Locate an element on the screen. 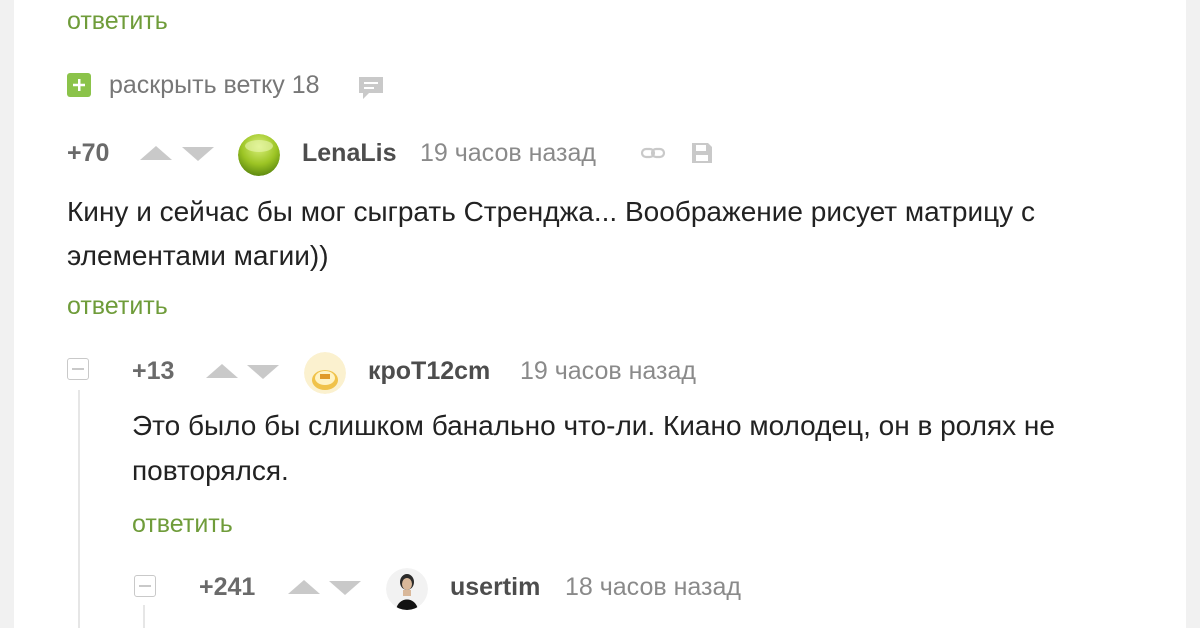 The height and width of the screenshot is (628, 1200). comment-time: 18 часов назад is located at coordinates (653, 587).